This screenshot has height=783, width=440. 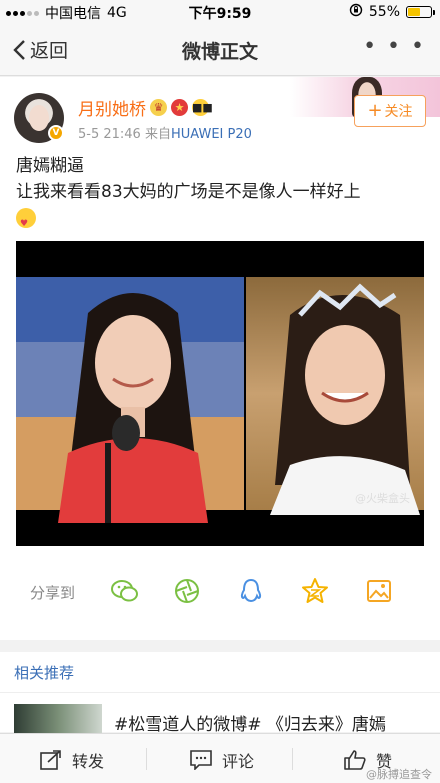 I want to click on repost-label: 转发, so click(x=88, y=761).